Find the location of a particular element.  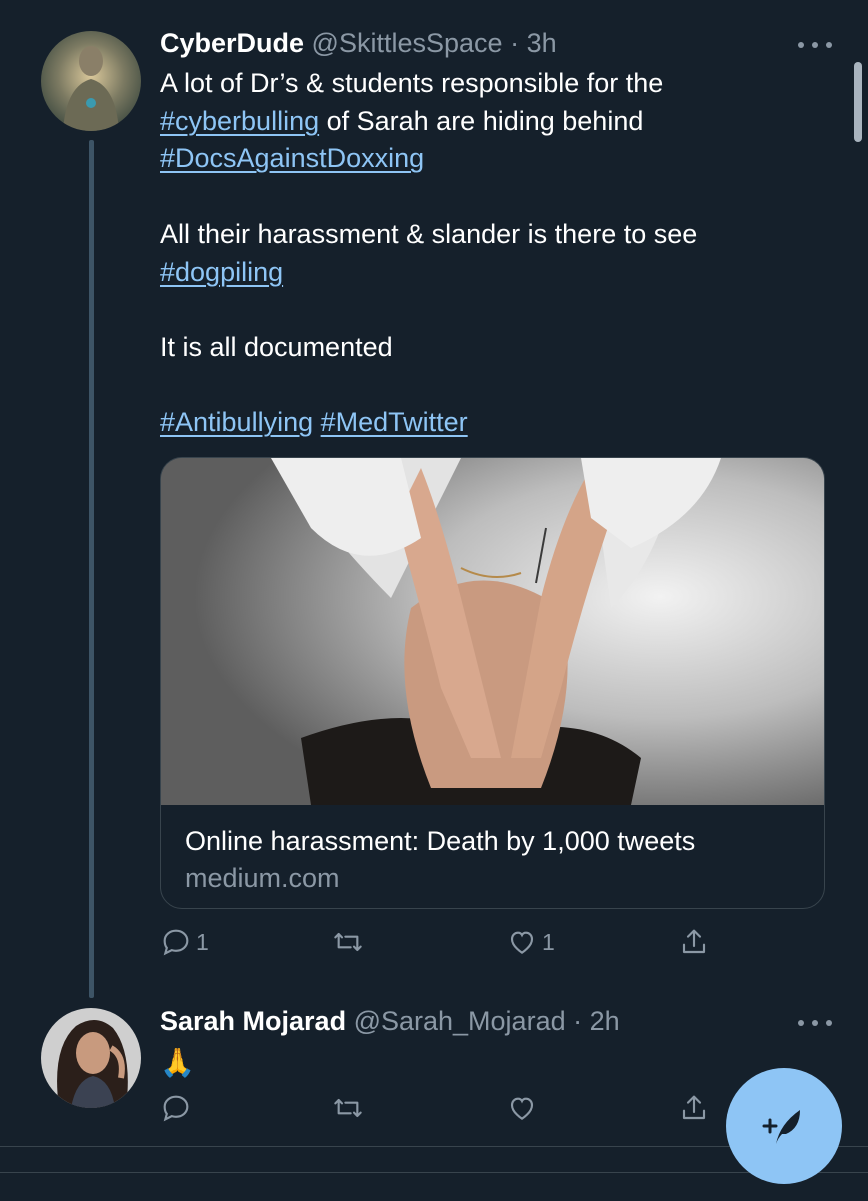

reply-button is located at coordinates (176, 1108).